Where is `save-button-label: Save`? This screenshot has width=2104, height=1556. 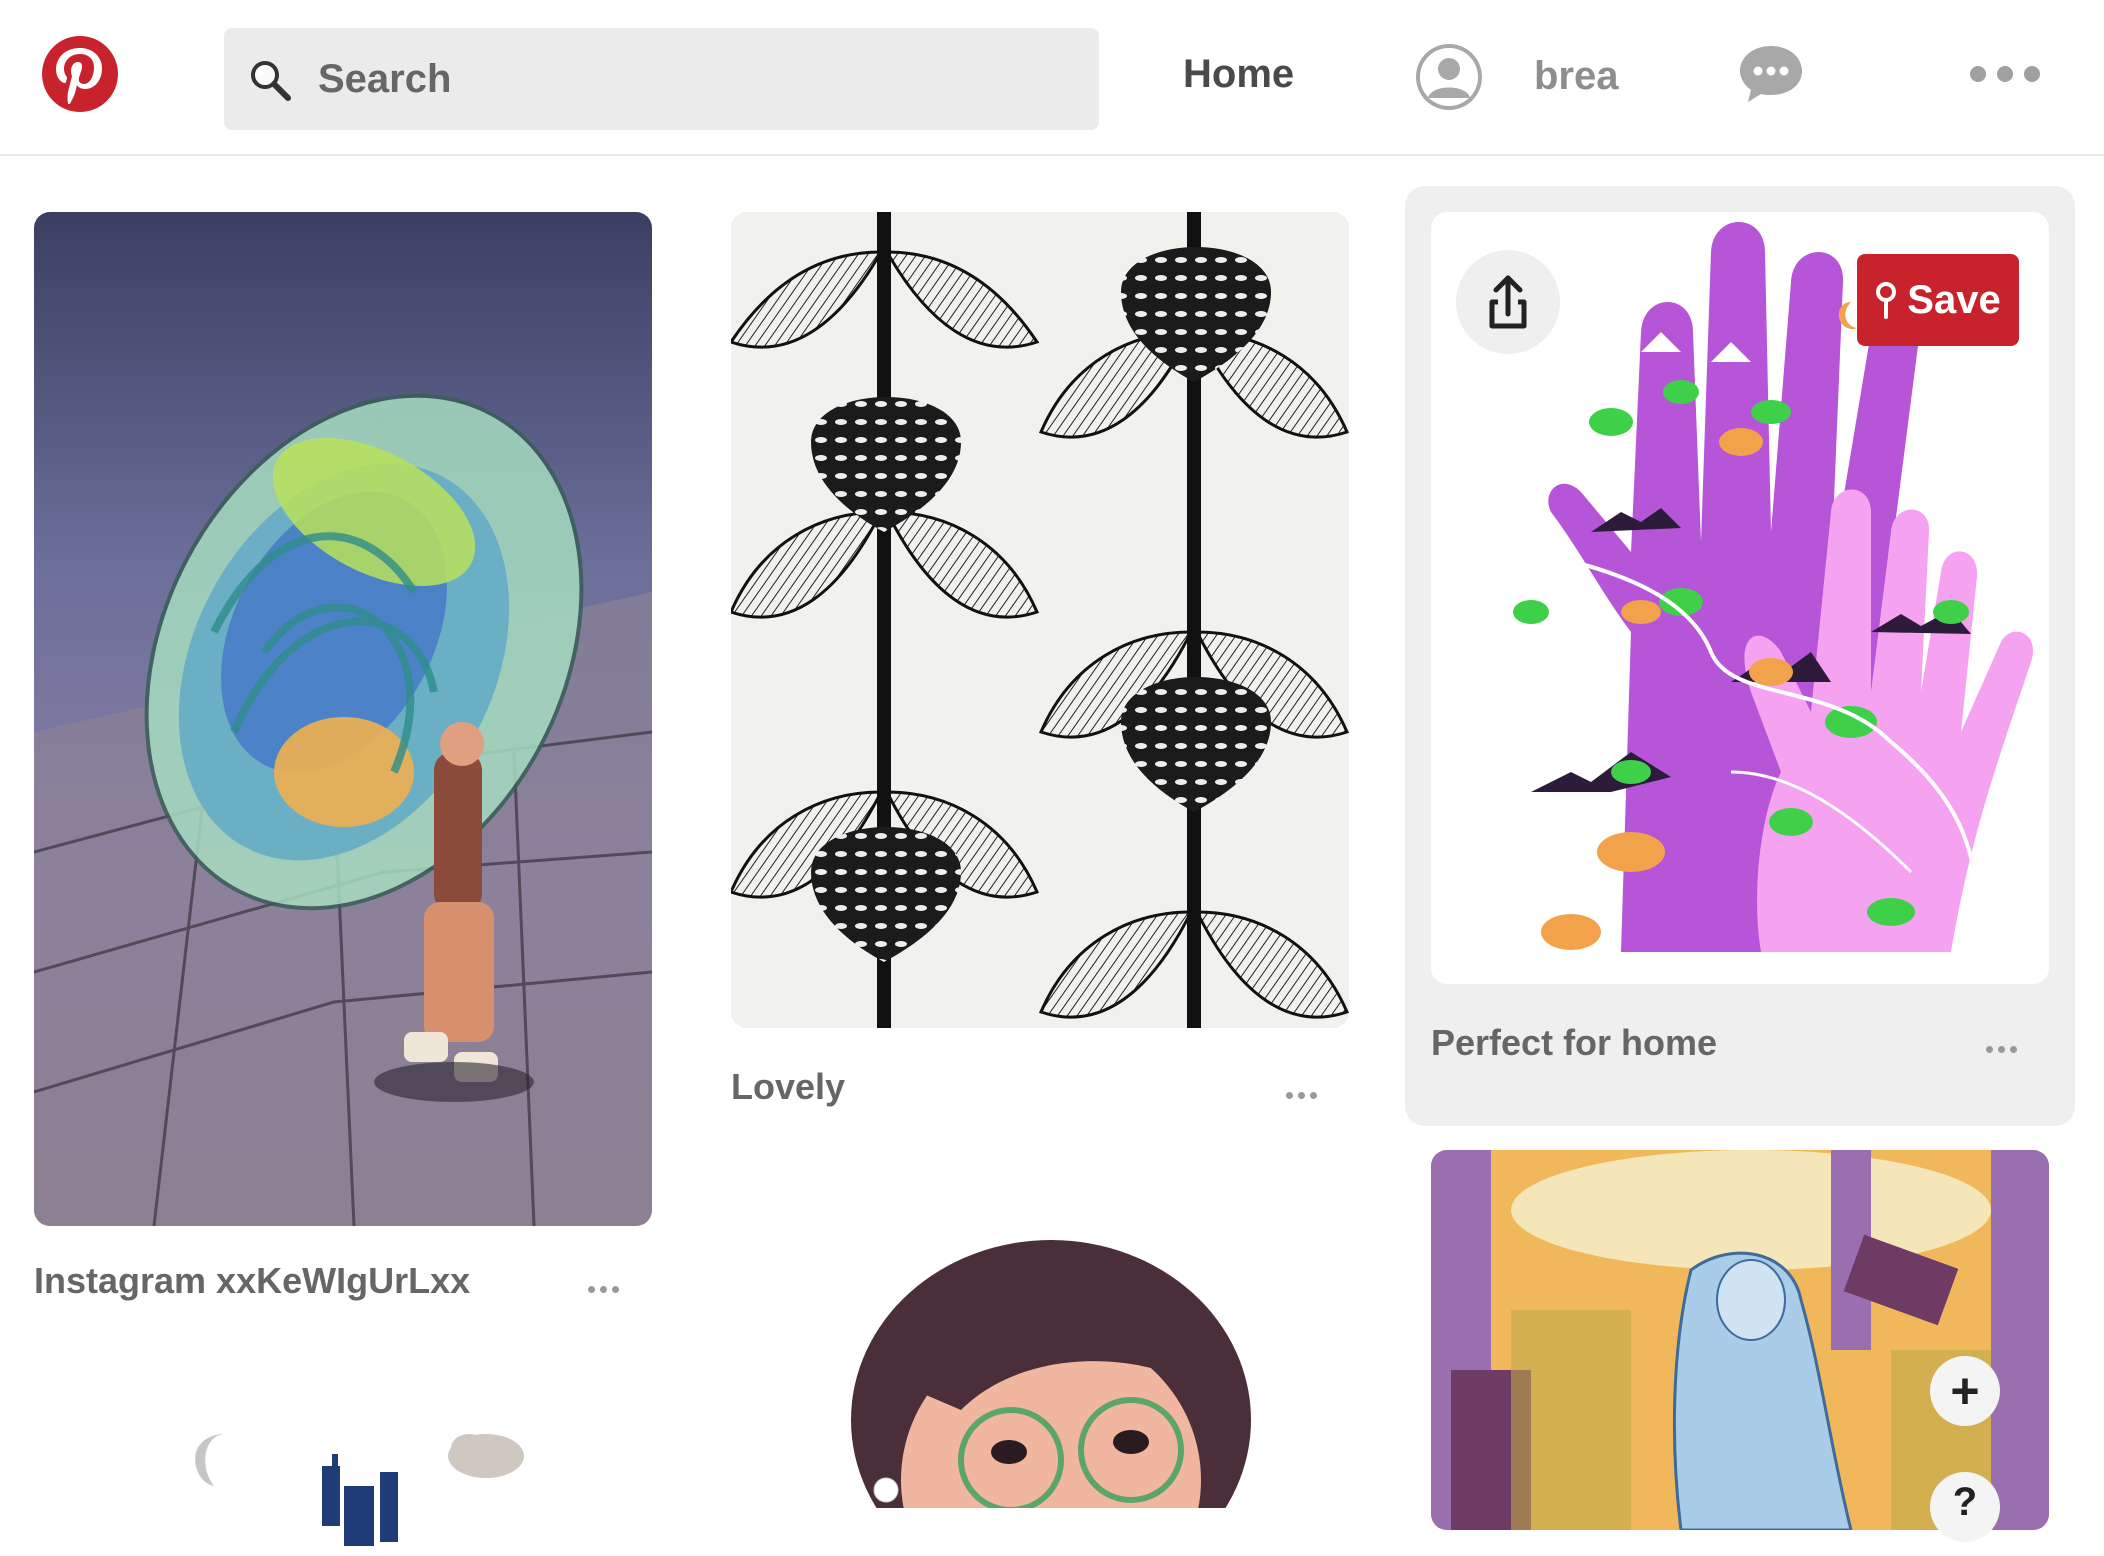 save-button-label: Save is located at coordinates (1954, 299).